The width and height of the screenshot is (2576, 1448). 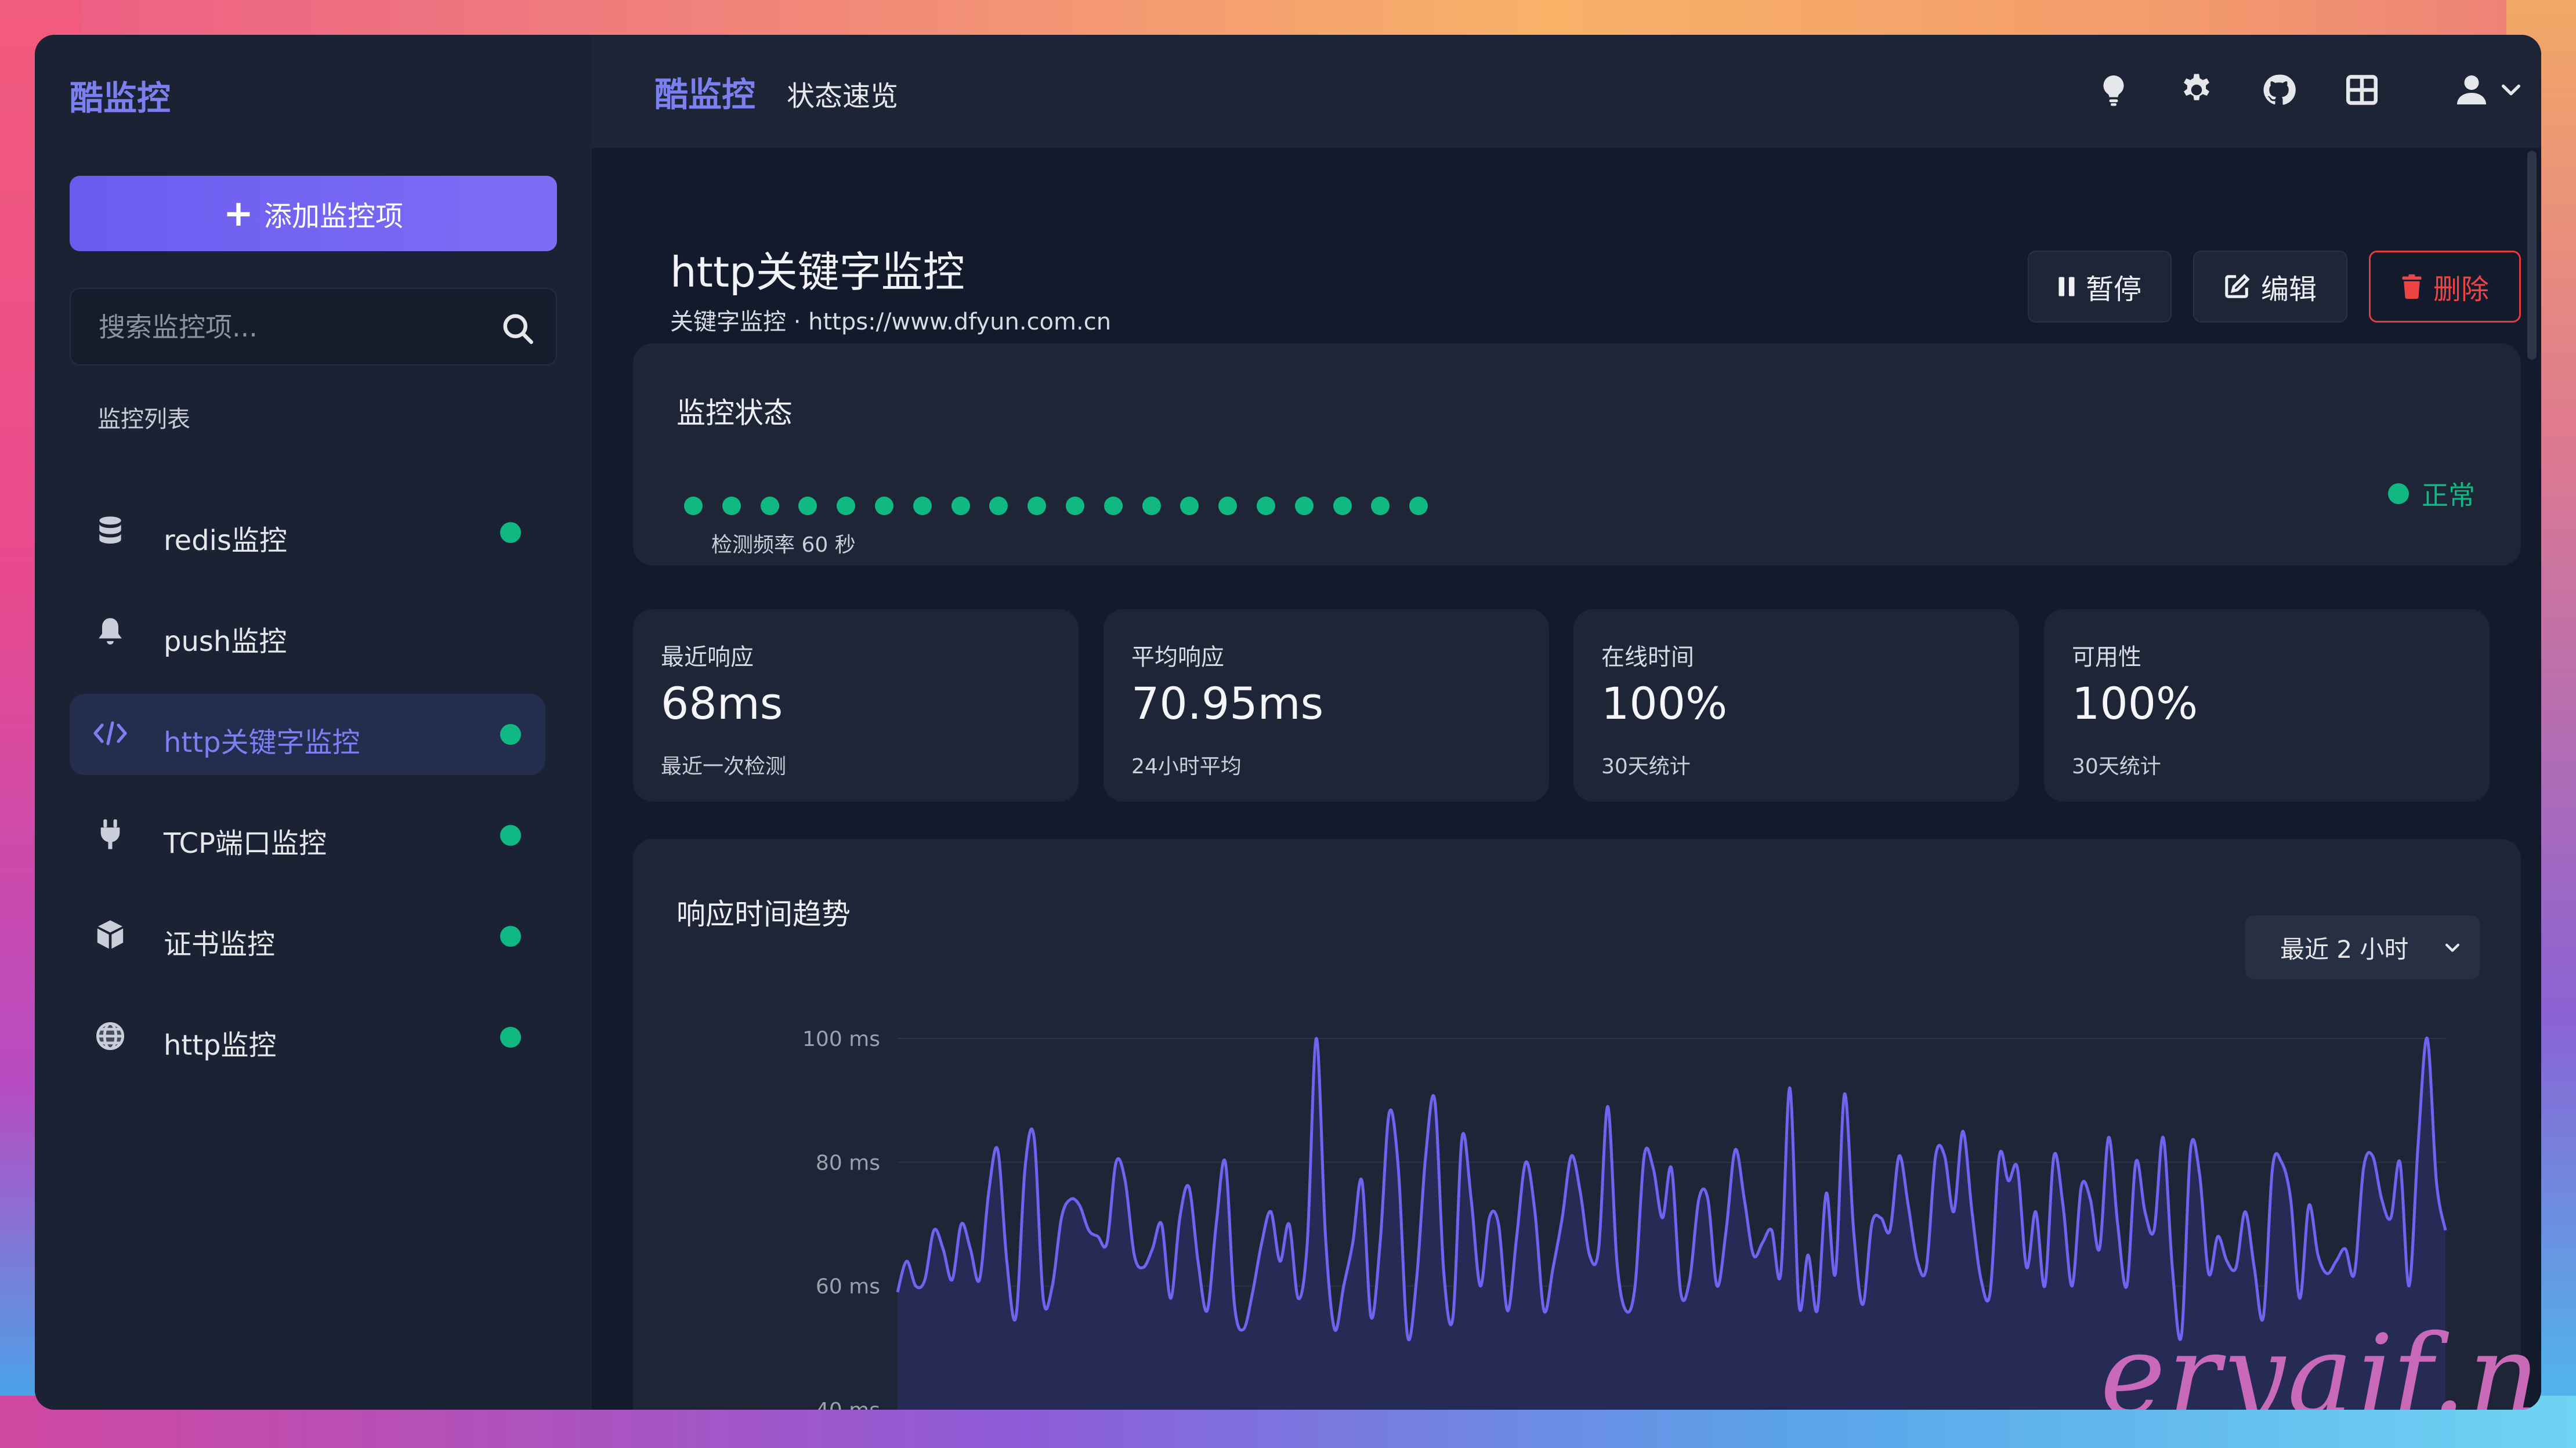 What do you see at coordinates (307, 1037) in the screenshot?
I see `monitor-item-http: http监控` at bounding box center [307, 1037].